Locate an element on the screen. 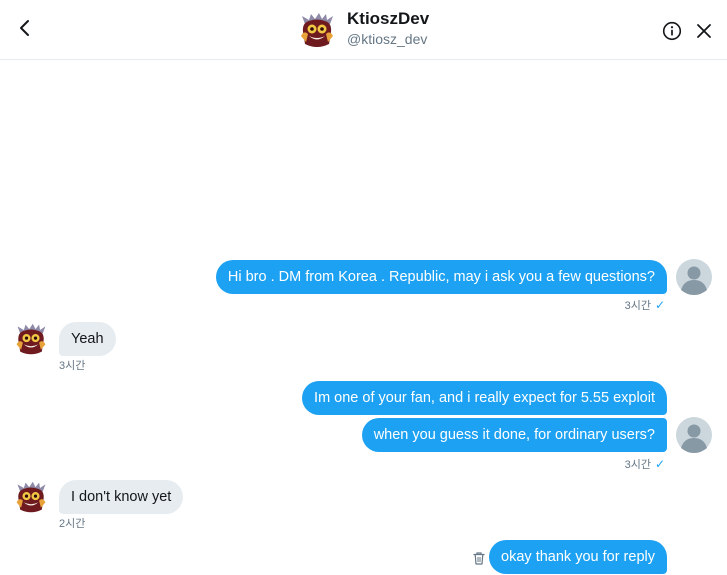 Image resolution: width=727 pixels, height=575 pixels. message-meta: 3시간 is located at coordinates (72, 365).